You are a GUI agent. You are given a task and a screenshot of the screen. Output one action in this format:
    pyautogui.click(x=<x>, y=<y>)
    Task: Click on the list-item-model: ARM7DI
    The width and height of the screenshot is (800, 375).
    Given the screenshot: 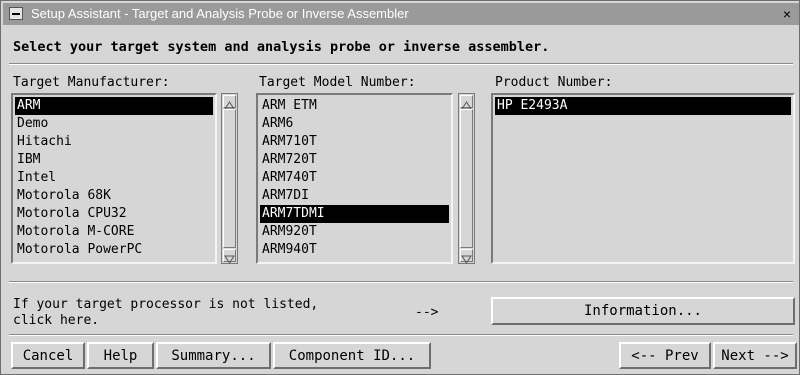 What is the action you would take?
    pyautogui.click(x=354, y=196)
    